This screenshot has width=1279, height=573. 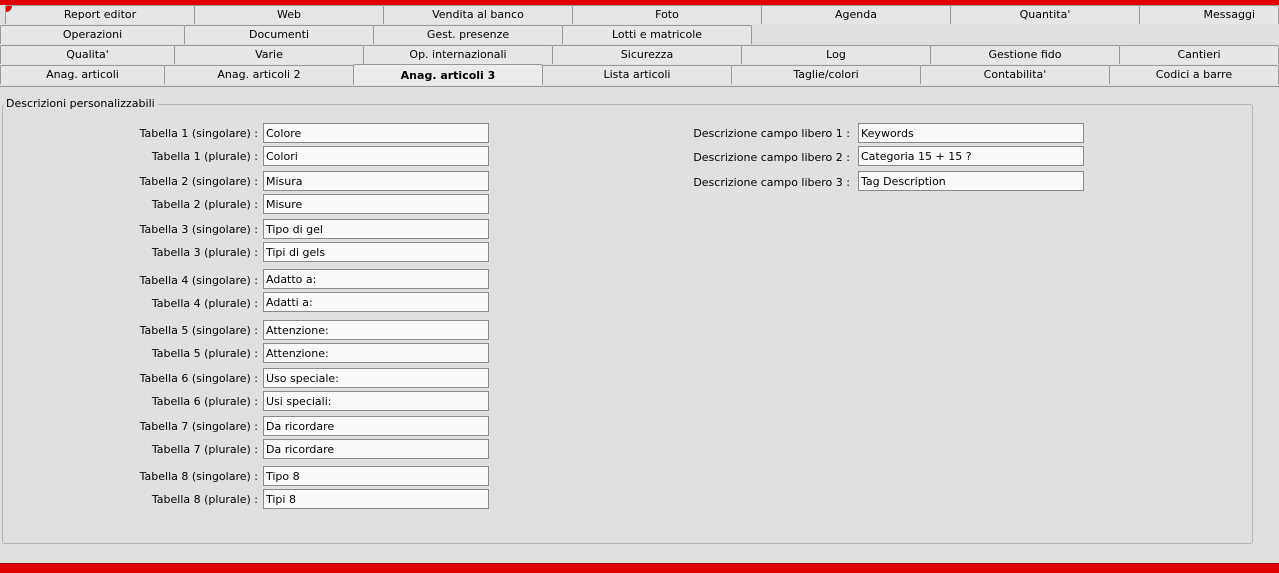 What do you see at coordinates (198, 330) in the screenshot?
I see `table-5-singular-label: Tabella 5 (singolare) :` at bounding box center [198, 330].